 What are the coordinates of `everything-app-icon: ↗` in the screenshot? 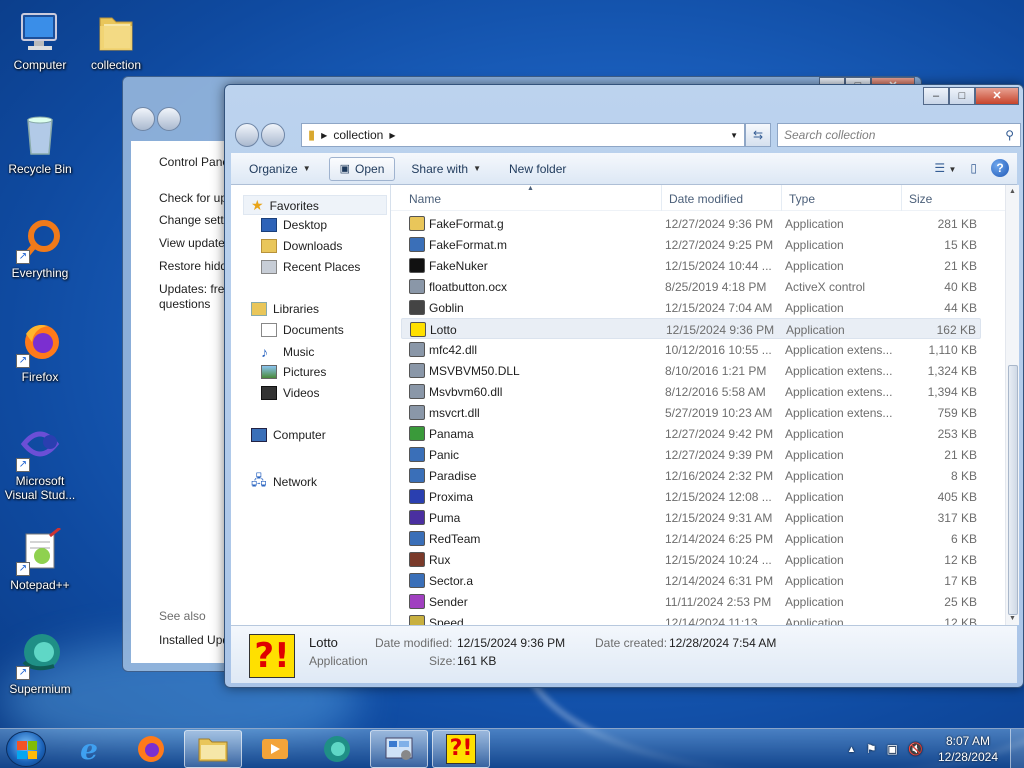 It's located at (40, 240).